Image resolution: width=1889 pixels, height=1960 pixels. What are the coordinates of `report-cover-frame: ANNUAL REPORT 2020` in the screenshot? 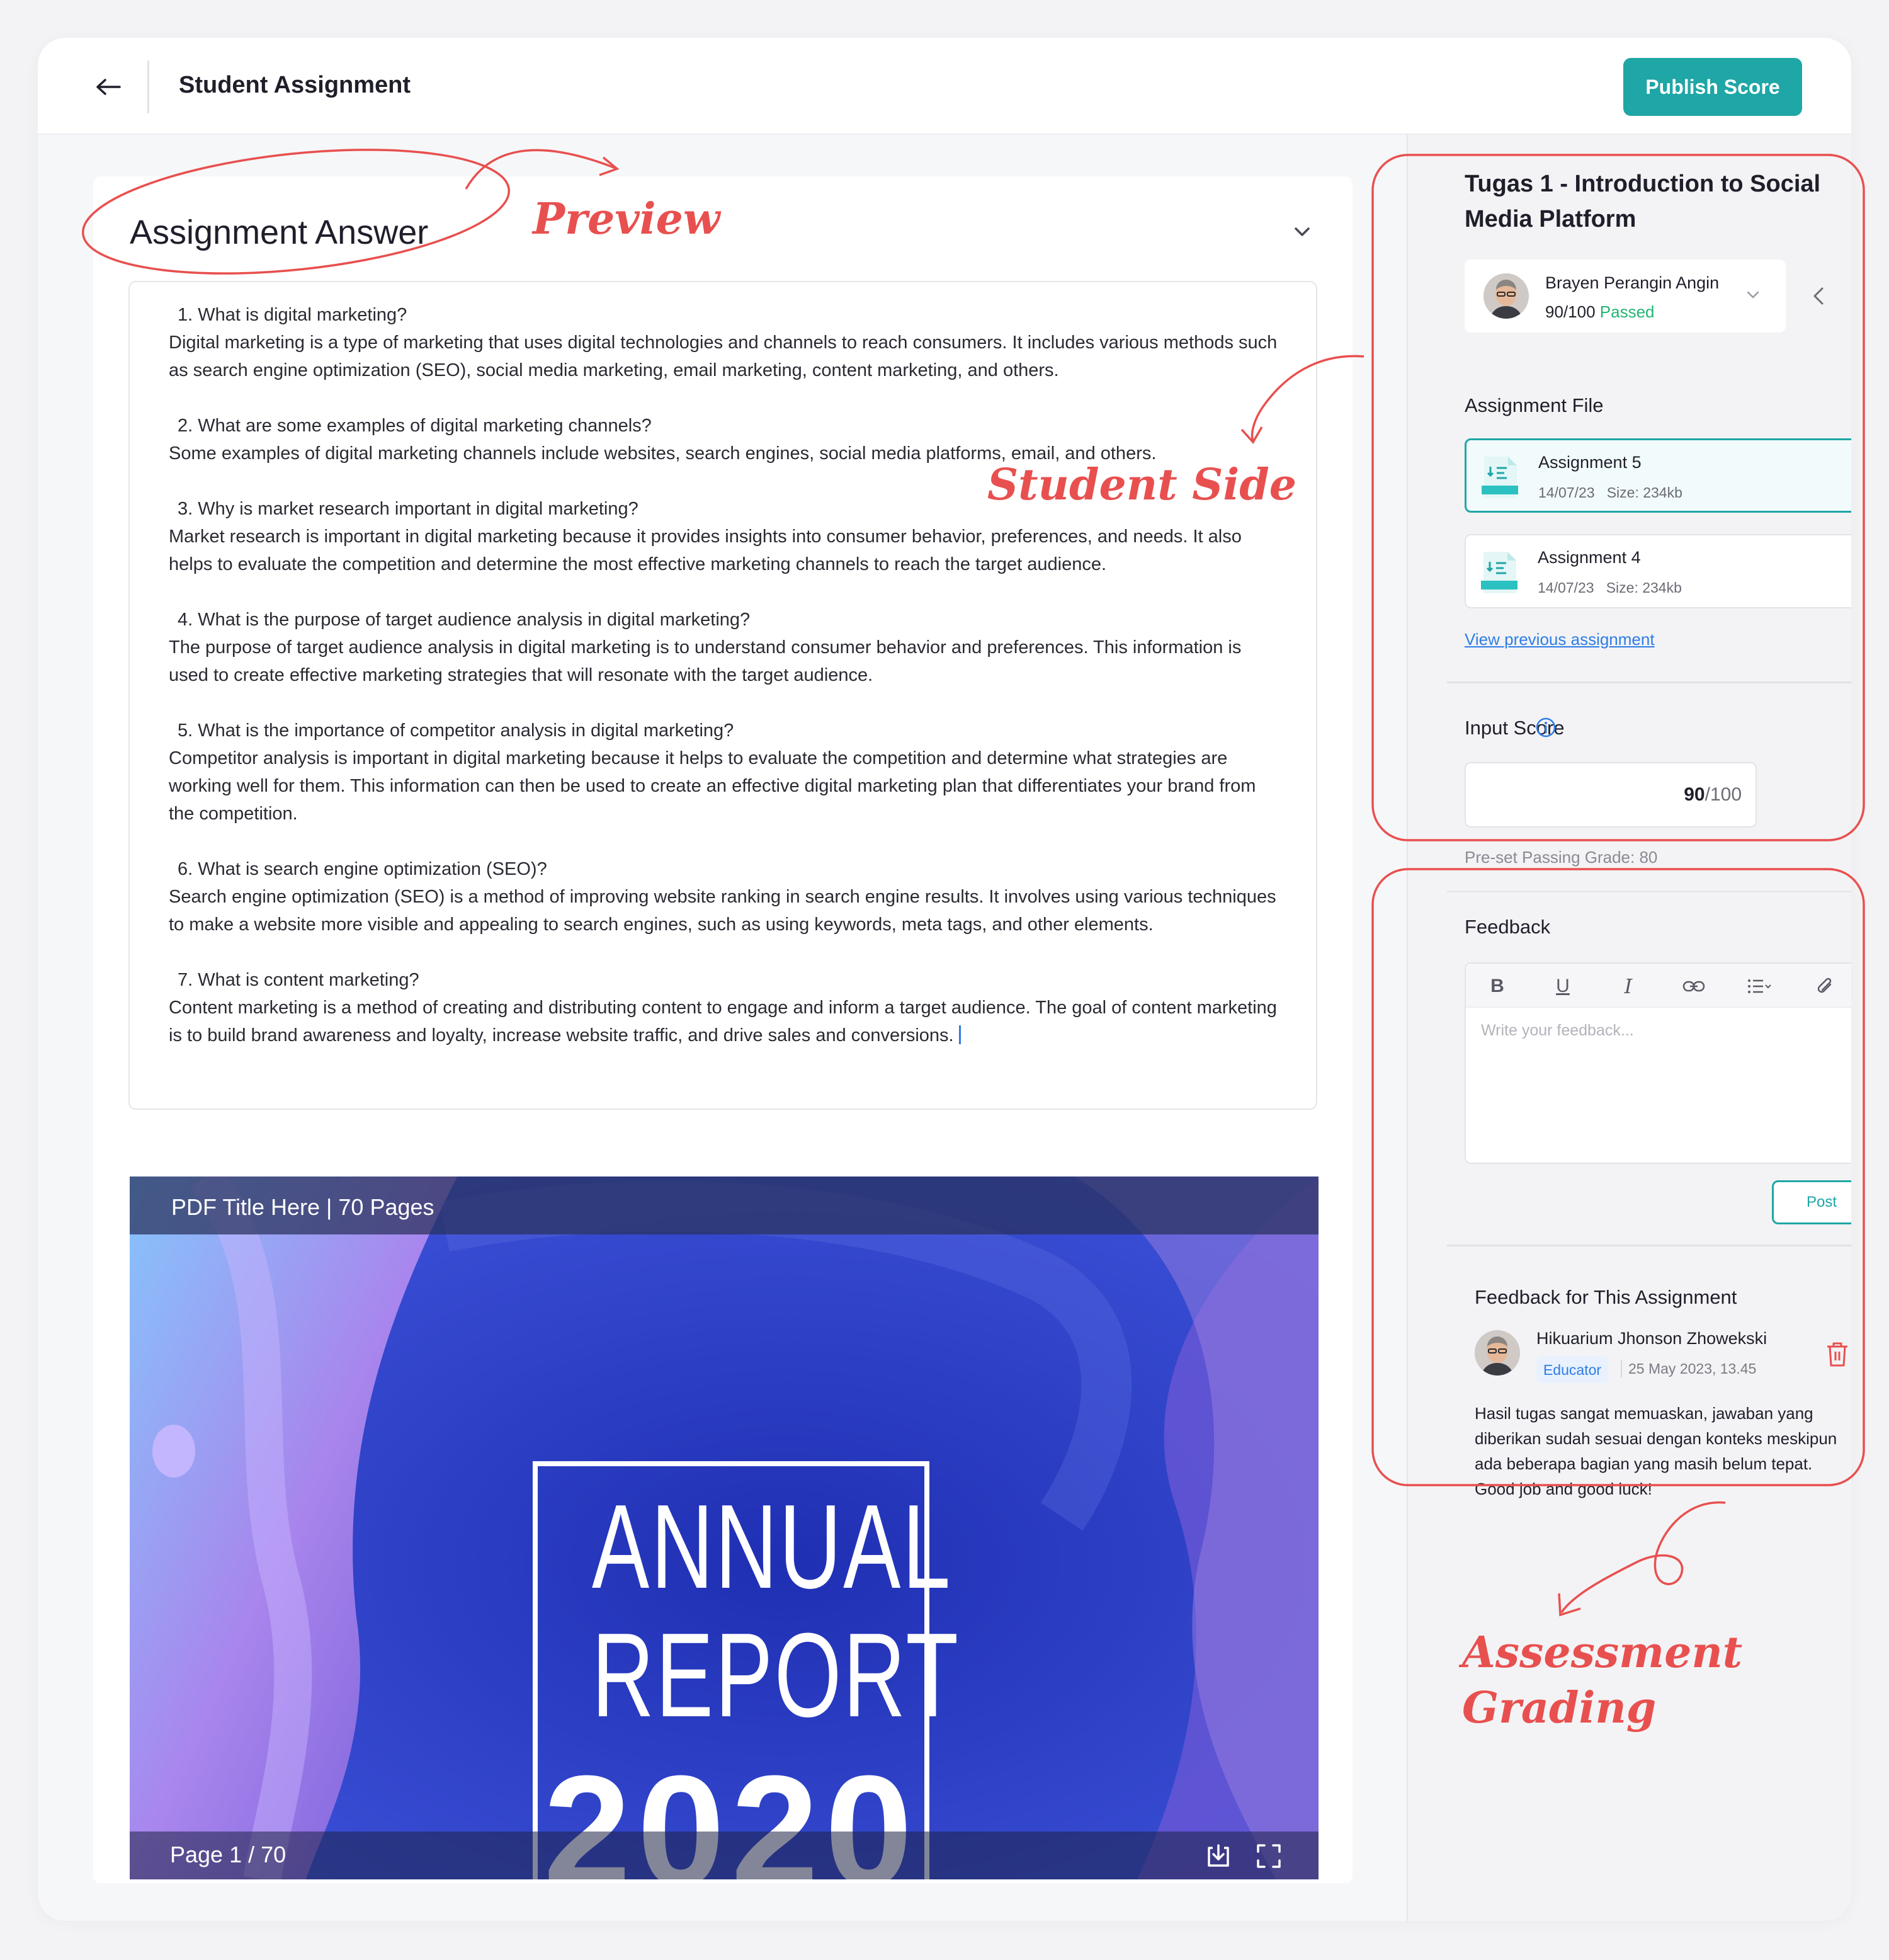 It's located at (746, 1670).